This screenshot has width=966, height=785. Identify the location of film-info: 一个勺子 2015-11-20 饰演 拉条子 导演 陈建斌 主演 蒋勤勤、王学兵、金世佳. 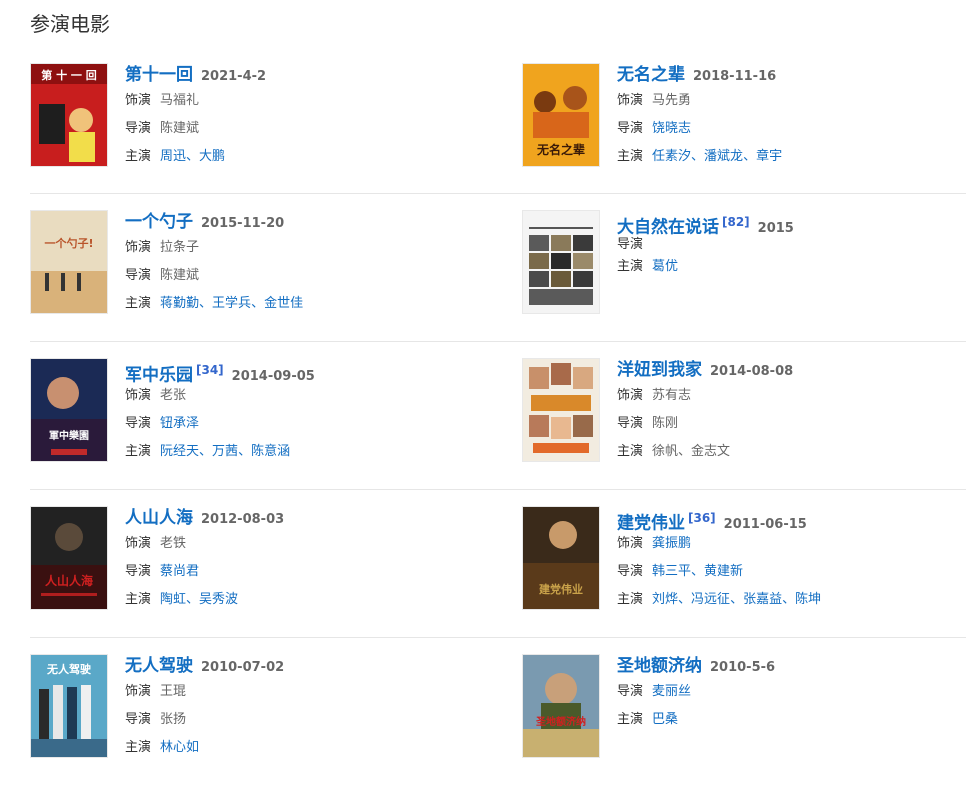
(297, 264).